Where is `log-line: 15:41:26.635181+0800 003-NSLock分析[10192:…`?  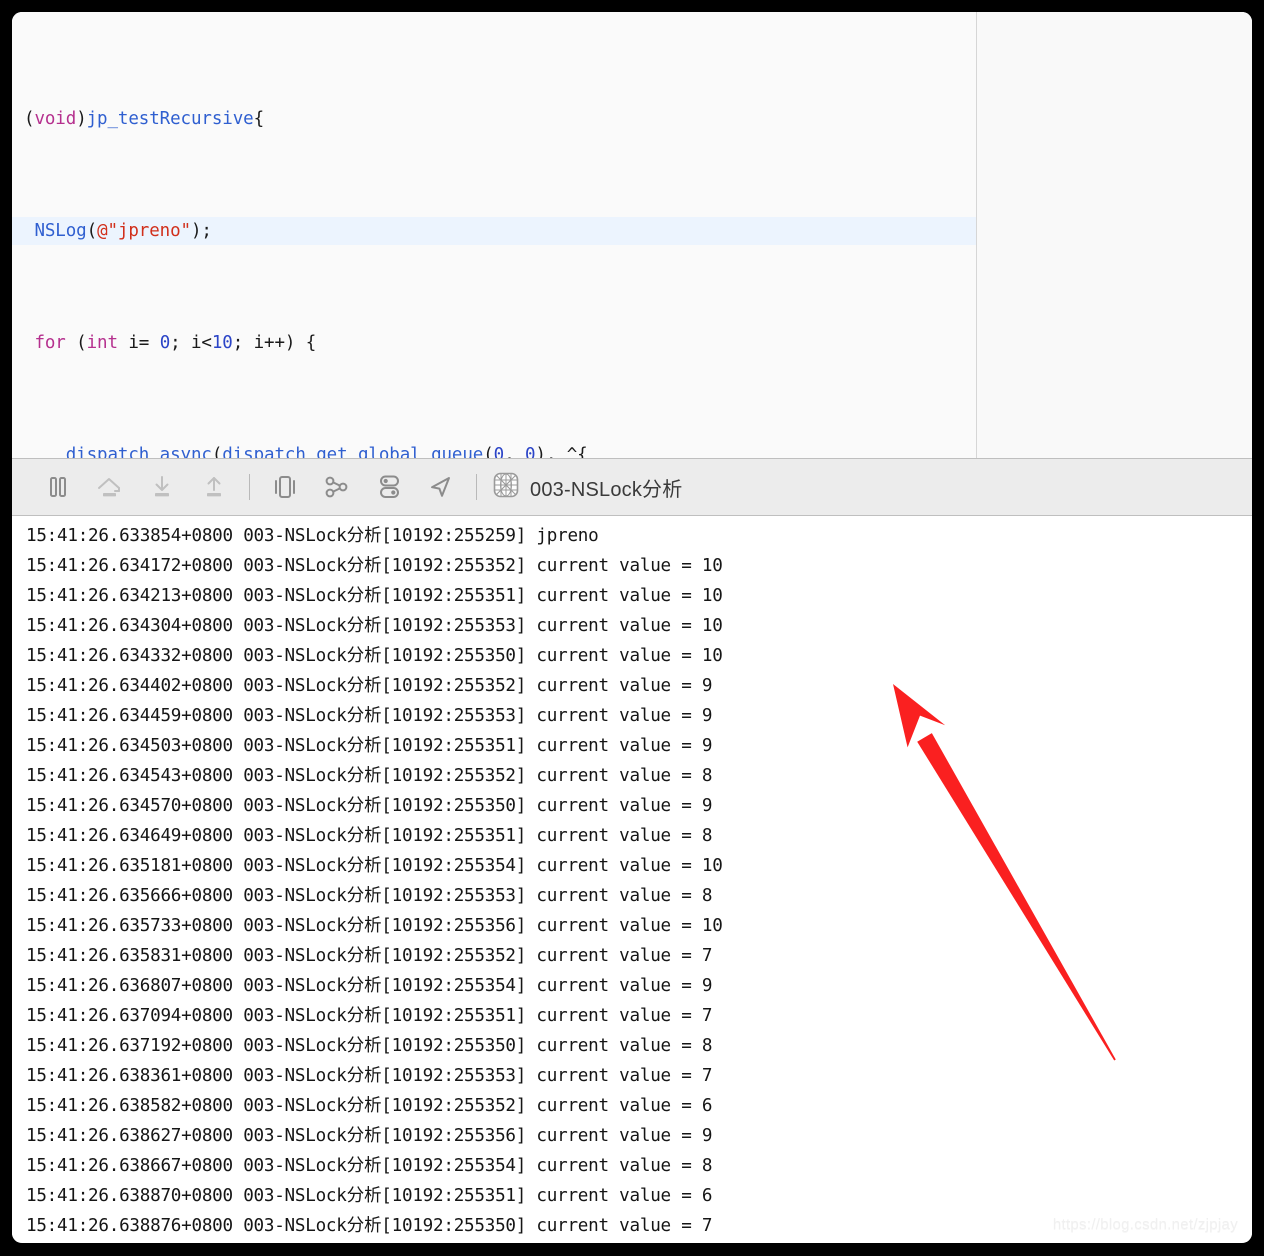
log-line: 15:41:26.635181+0800 003-NSLock分析[10192:… is located at coordinates (374, 866).